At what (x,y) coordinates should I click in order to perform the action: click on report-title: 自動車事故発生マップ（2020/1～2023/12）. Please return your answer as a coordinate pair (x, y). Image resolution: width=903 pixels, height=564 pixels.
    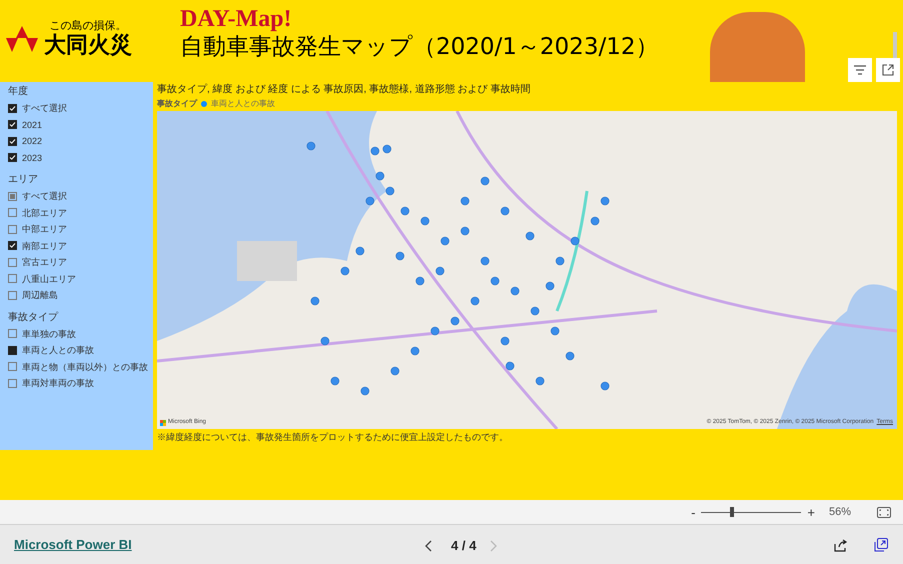
    Looking at the image, I should click on (419, 47).